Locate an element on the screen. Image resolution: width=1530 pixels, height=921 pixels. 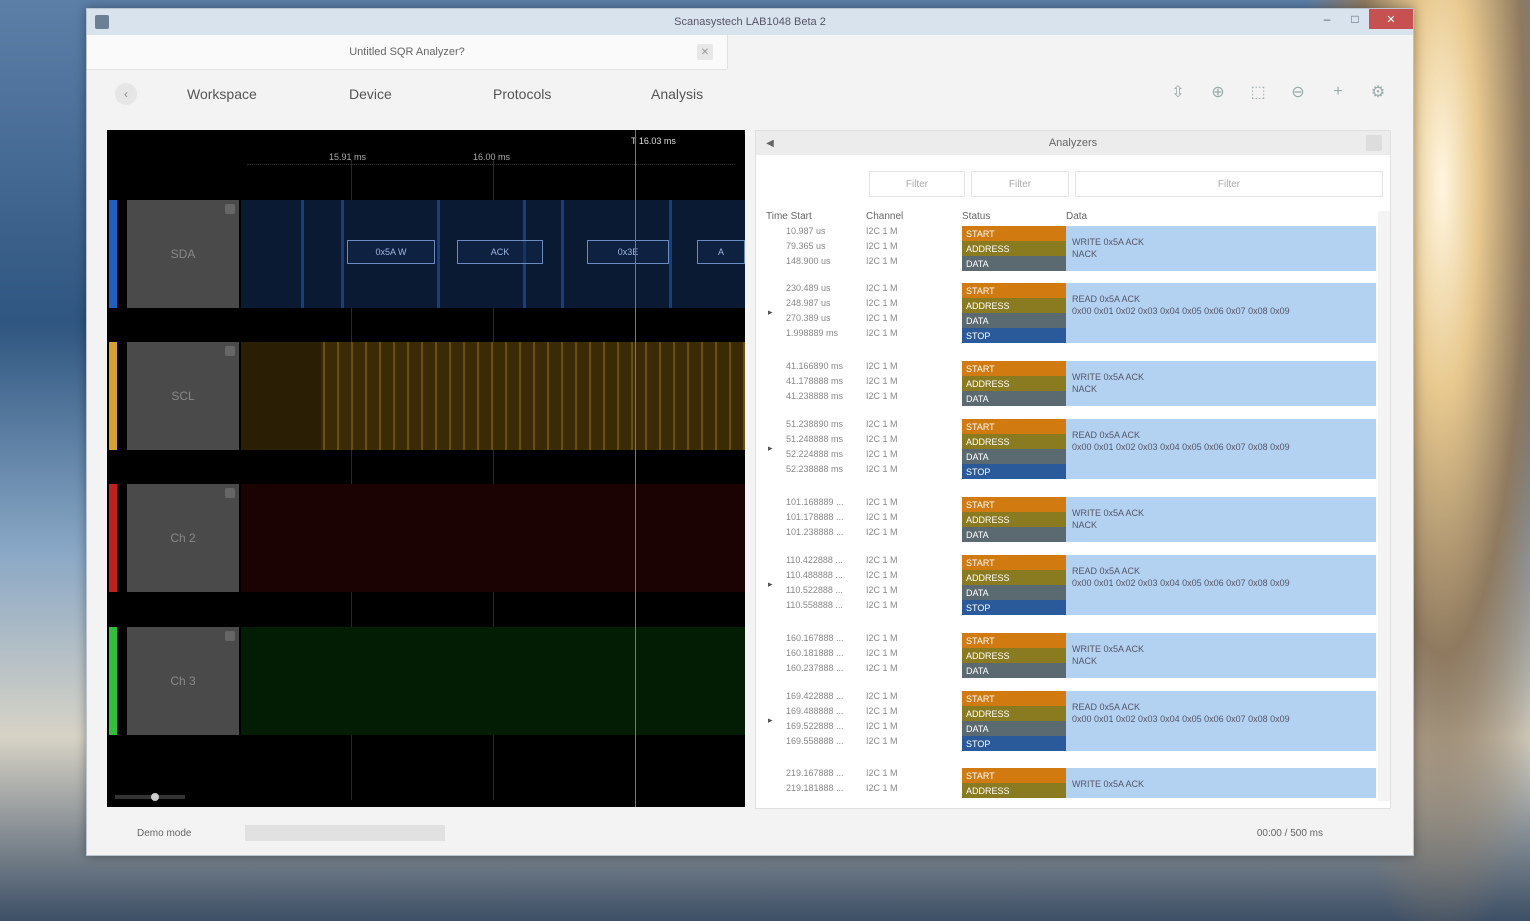
column-header-data: Data is located at coordinates (1076, 216).